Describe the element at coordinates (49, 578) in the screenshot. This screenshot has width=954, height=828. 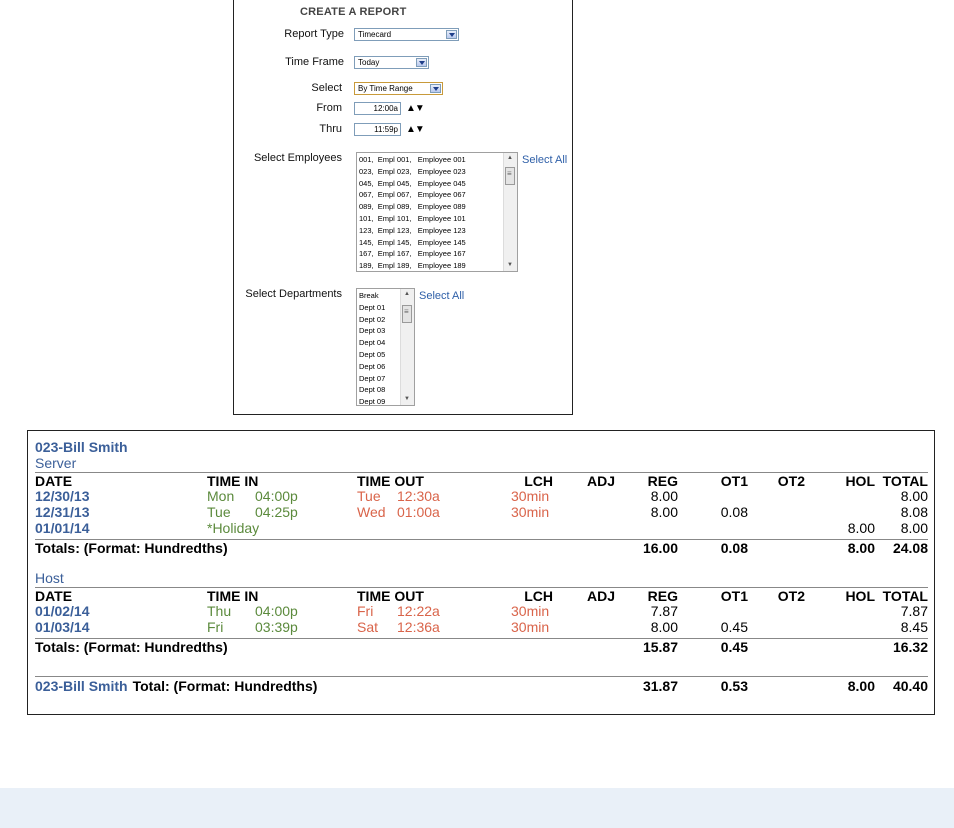
I see `department-name: Host` at that location.